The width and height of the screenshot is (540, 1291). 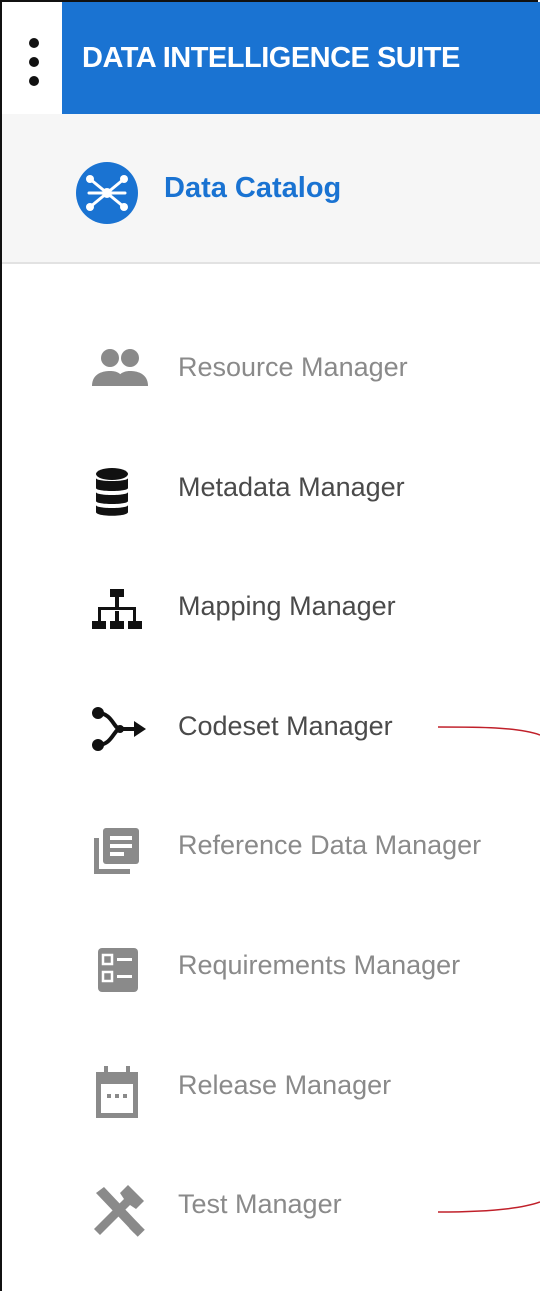 I want to click on menu-item-metadata-manager: Metadata Manager, so click(x=271, y=488).